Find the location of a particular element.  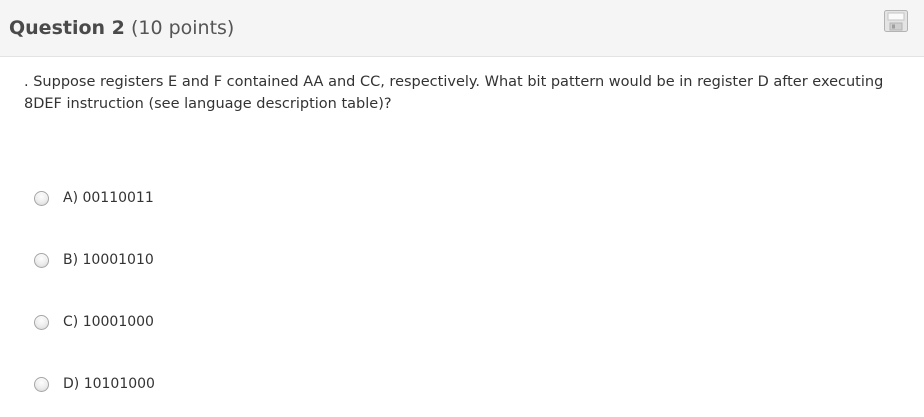

question-points: (10 points) is located at coordinates (182, 28).